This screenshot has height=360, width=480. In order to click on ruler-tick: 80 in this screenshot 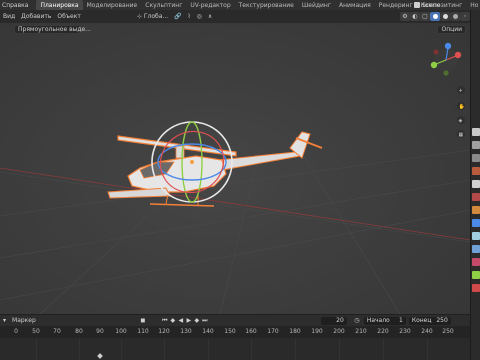, I will do `click(79, 331)`.